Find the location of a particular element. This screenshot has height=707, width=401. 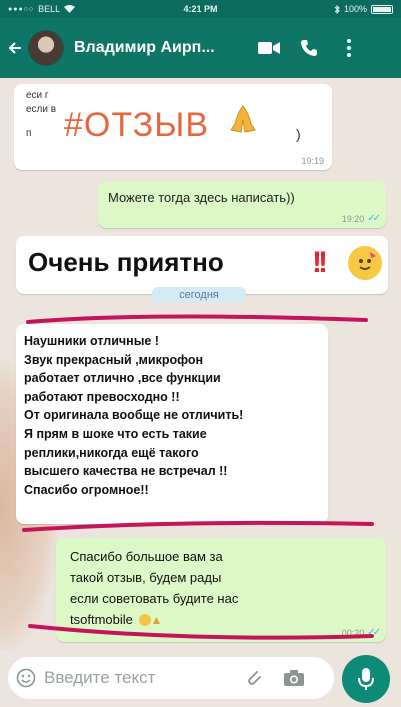

message-line-with-emoji: tsoftmobile ▲ is located at coordinates (154, 620).